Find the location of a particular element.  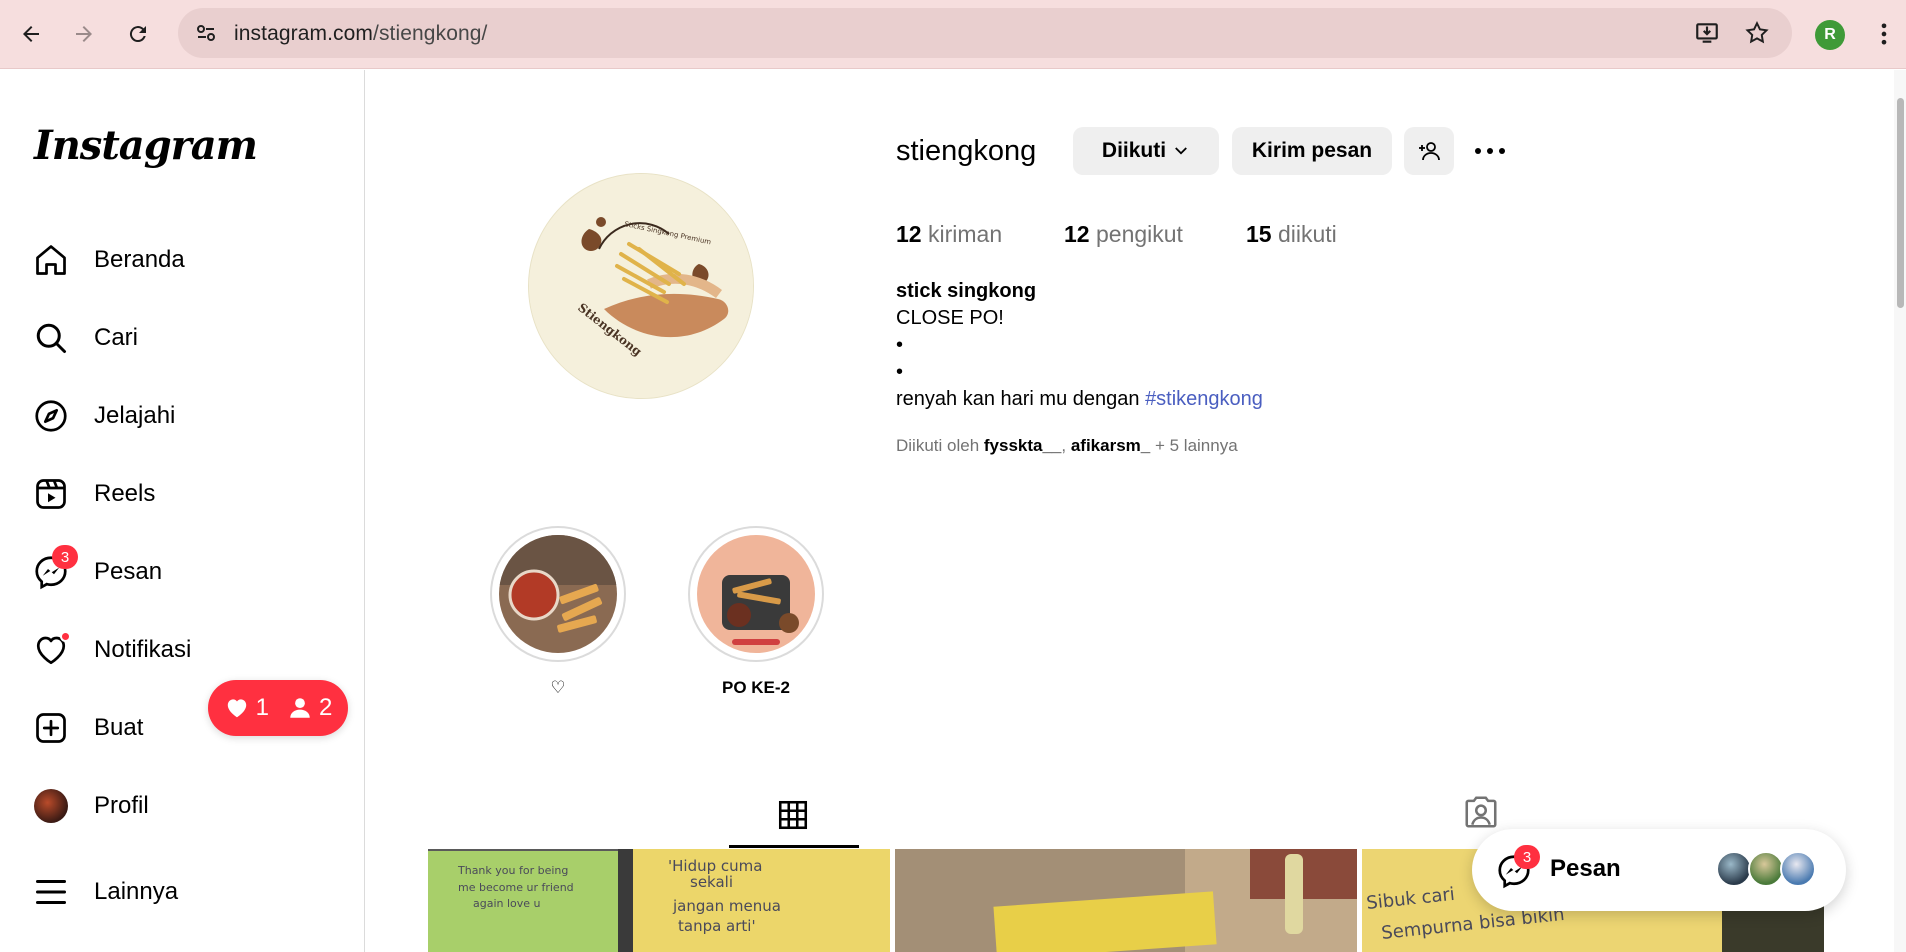

svg-text: me become ur friend is located at coordinates (516, 887).